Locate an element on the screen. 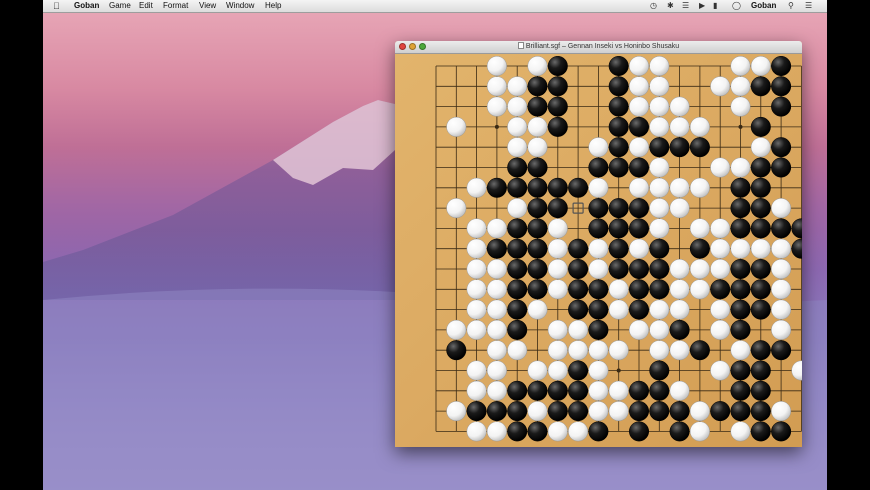  notification-center-icon: ☰ is located at coordinates (808, 6).